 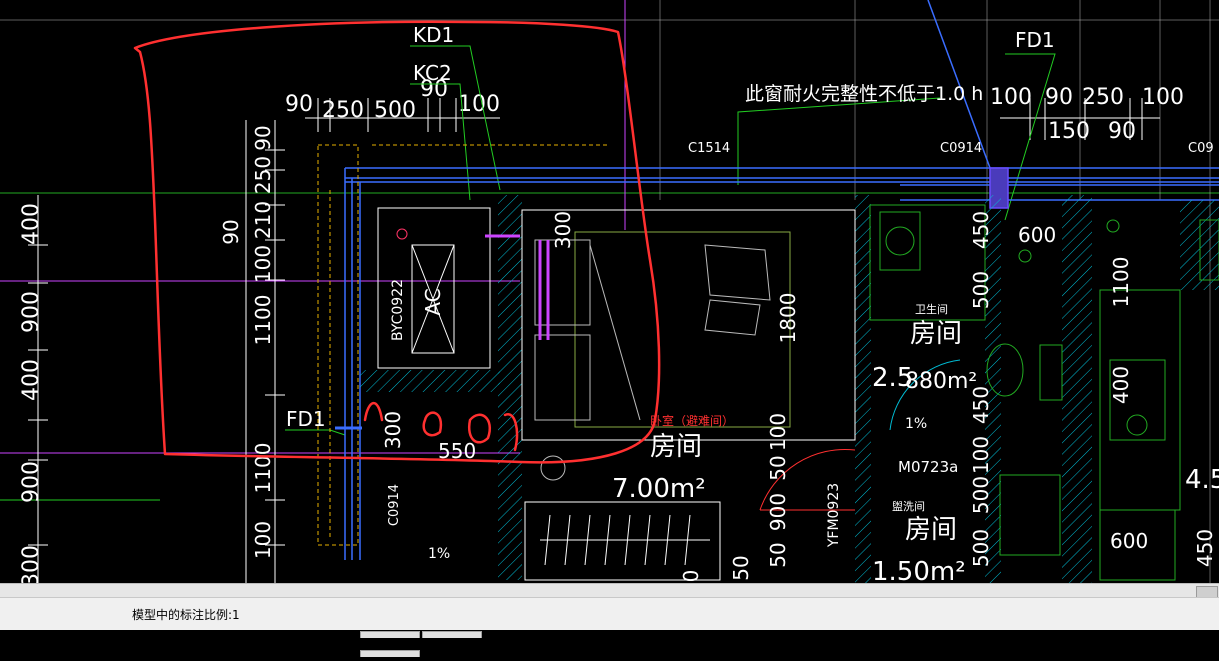 What do you see at coordinates (1205, 548) in the screenshot?
I see `dim-i450c: 450` at bounding box center [1205, 548].